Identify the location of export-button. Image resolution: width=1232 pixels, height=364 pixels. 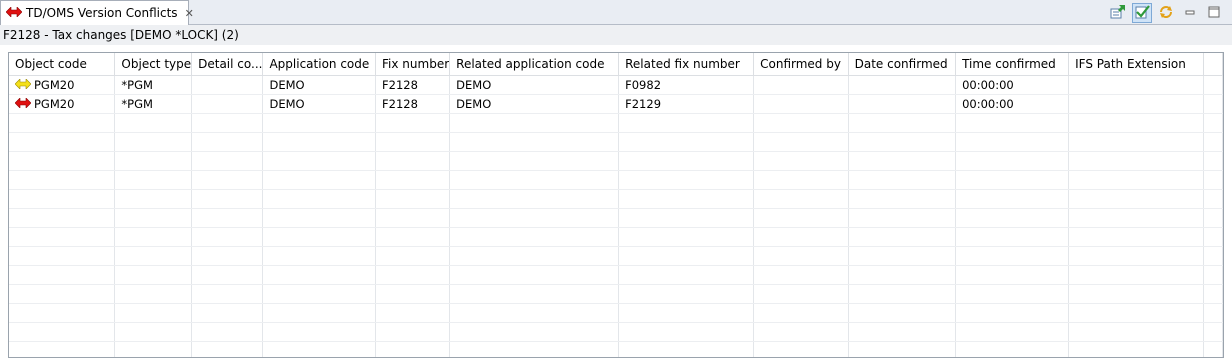
(1118, 13).